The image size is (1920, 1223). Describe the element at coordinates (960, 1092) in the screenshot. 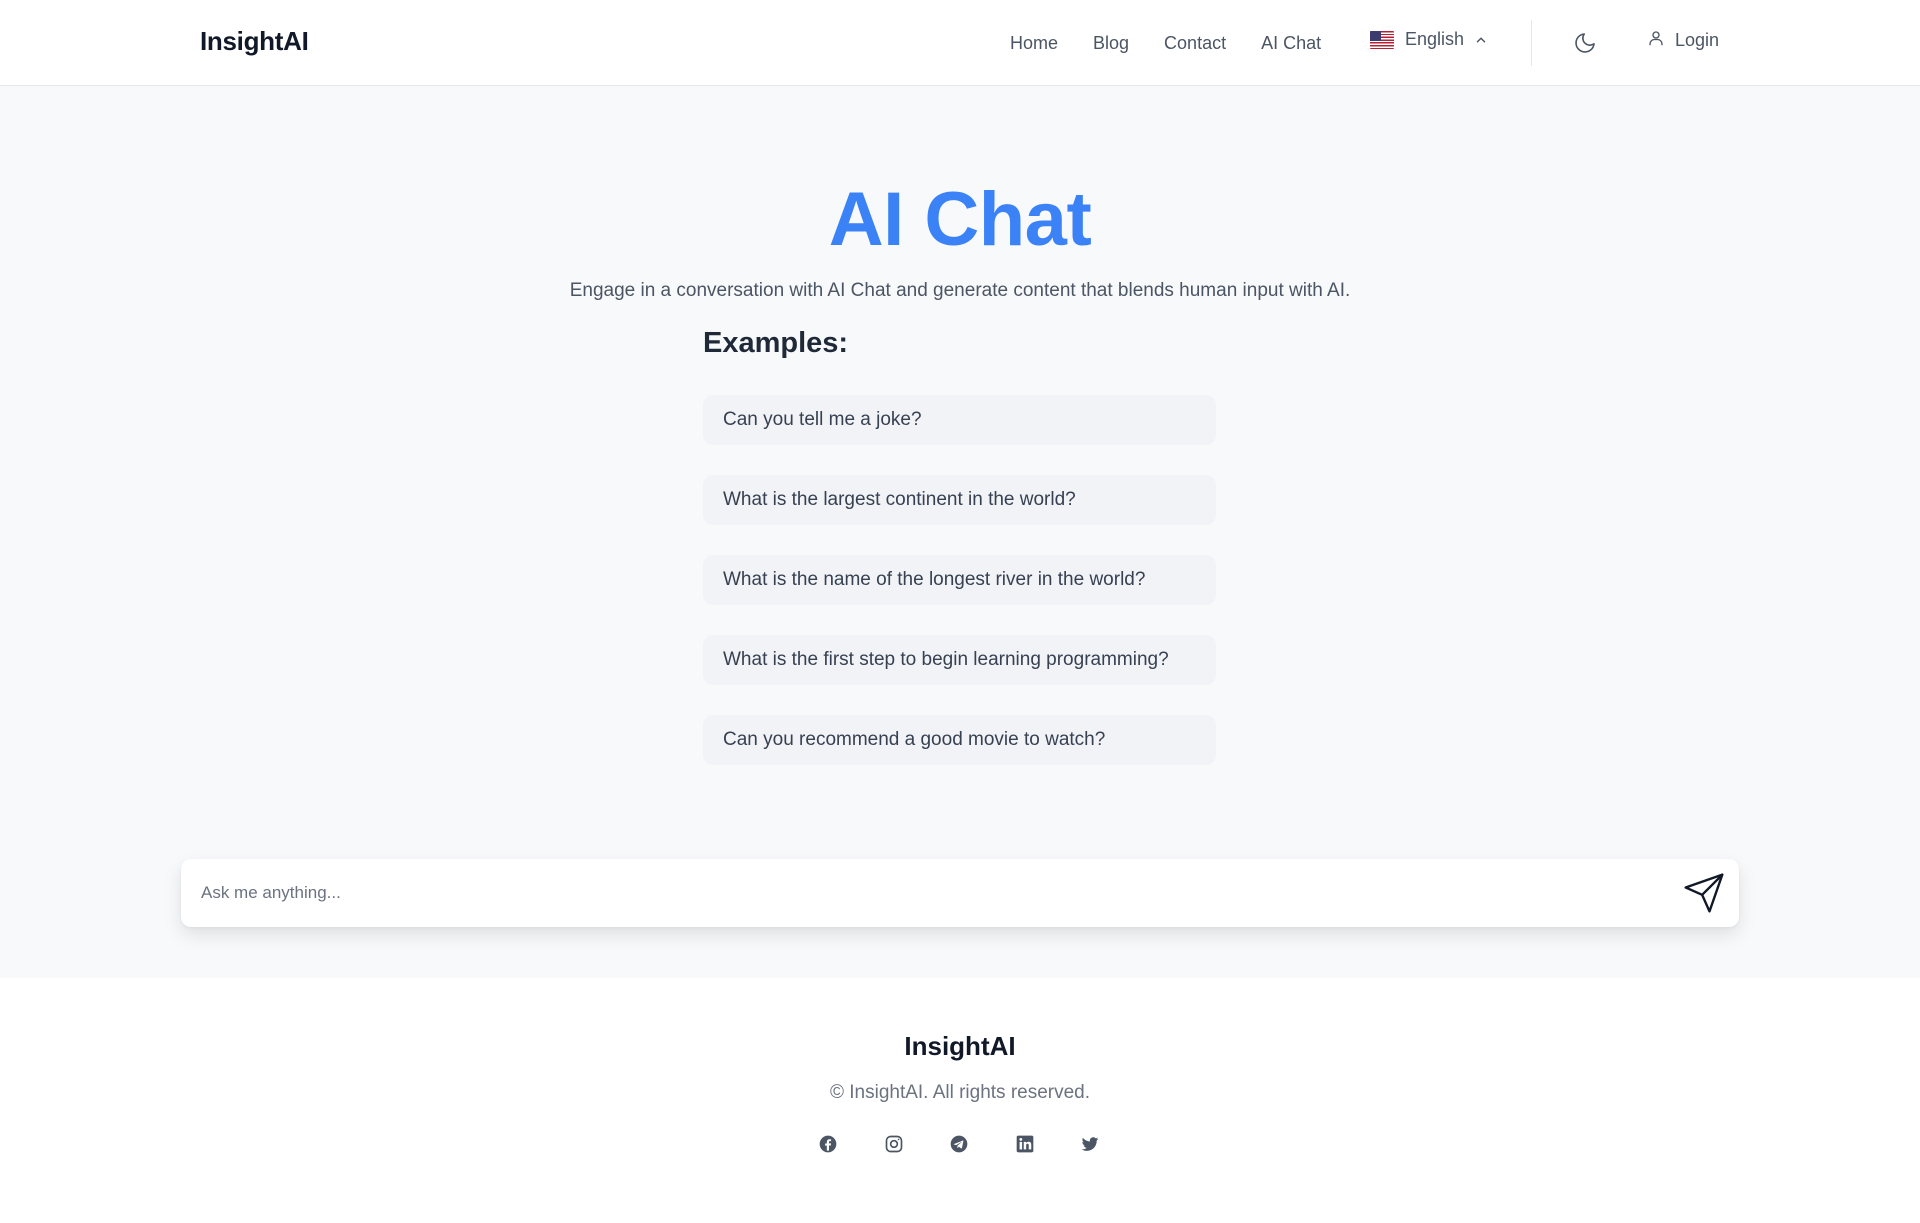

I see `copyright-text: © InsightAI. All rights reserved.` at that location.